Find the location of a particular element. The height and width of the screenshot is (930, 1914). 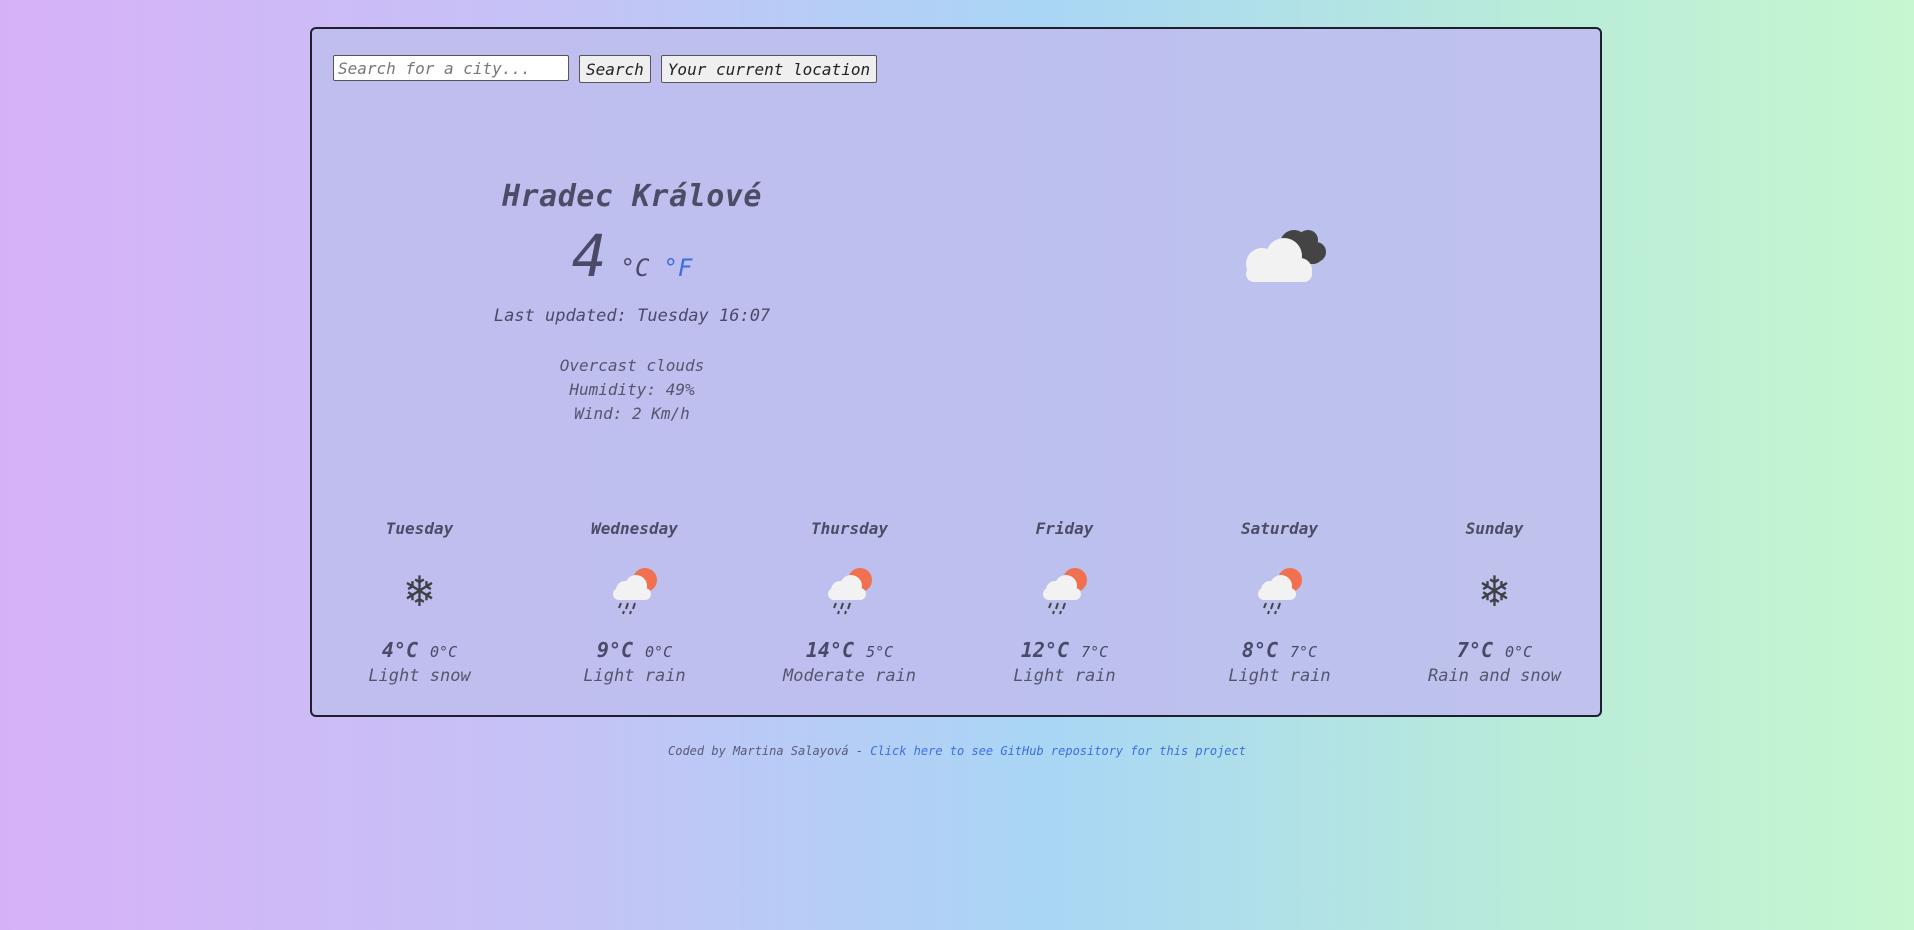

celsius-toggle: °C is located at coordinates (635, 268).